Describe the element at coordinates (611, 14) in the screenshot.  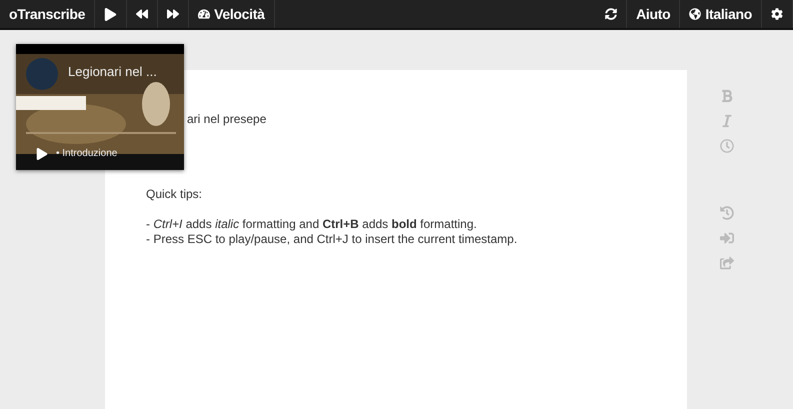
I see `sync-icon` at that location.